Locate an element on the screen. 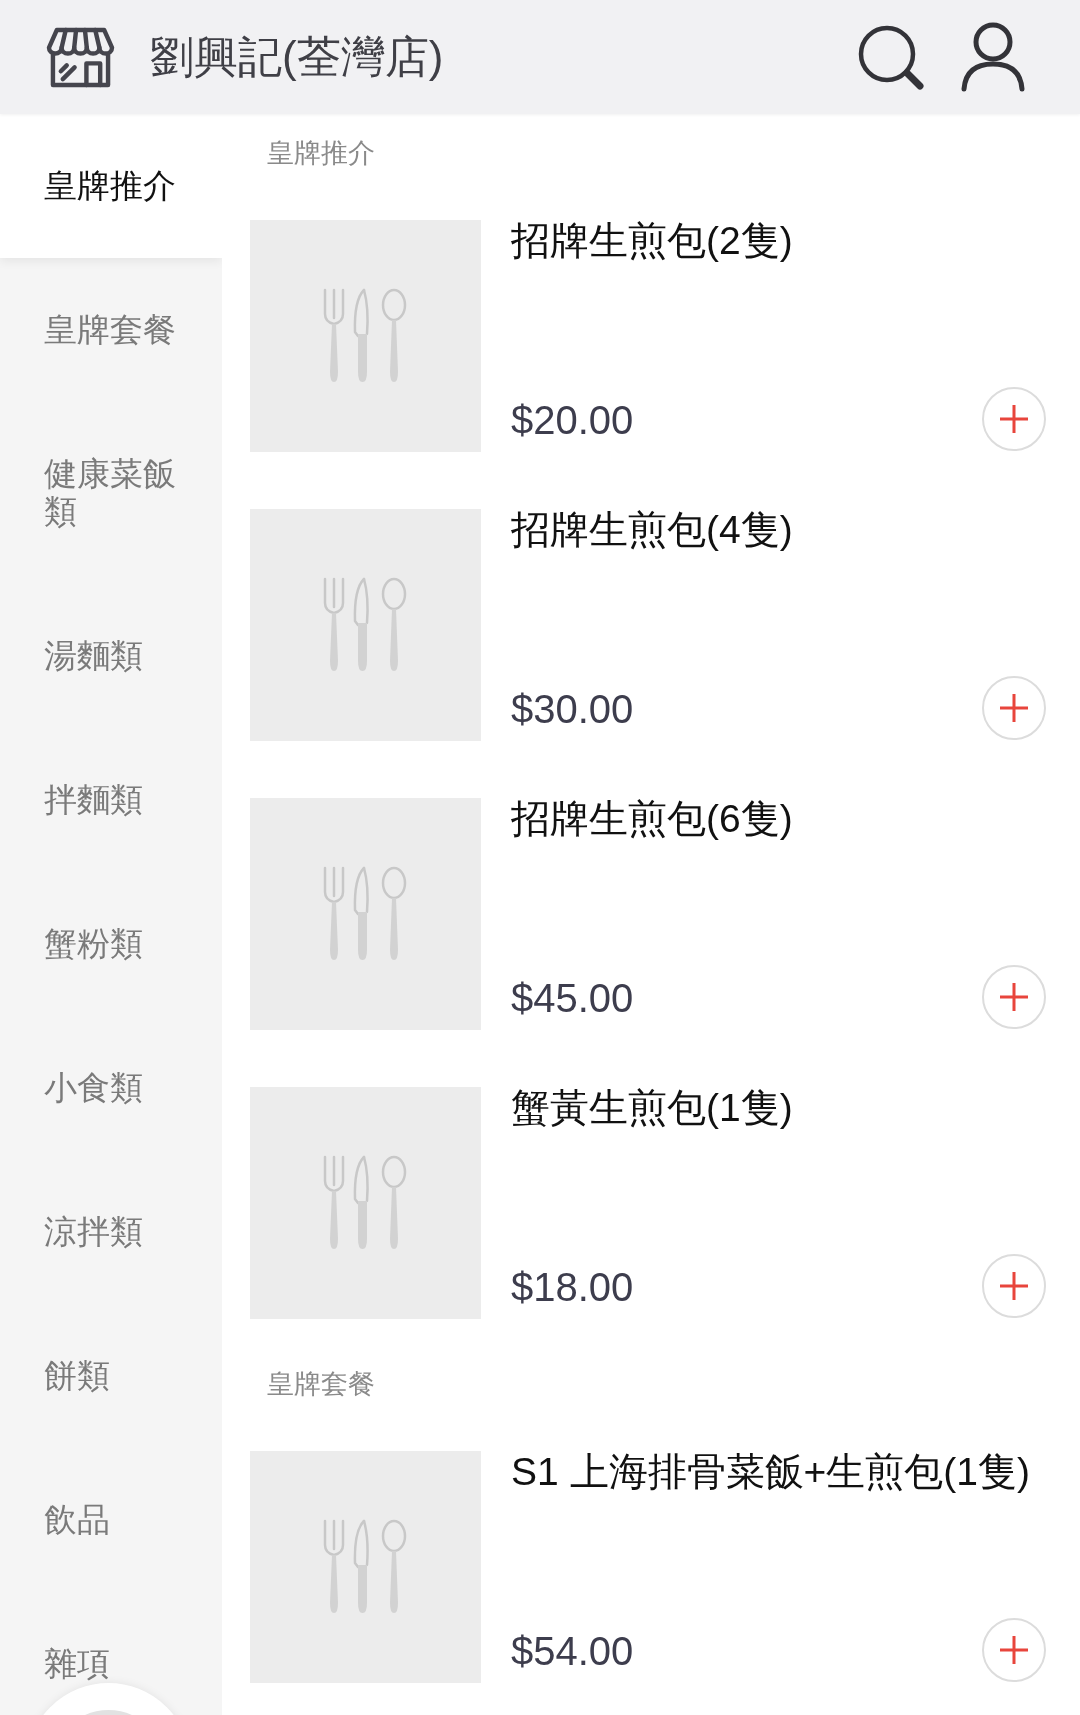 The height and width of the screenshot is (1715, 1080). product-price: $18.00 is located at coordinates (572, 1287).